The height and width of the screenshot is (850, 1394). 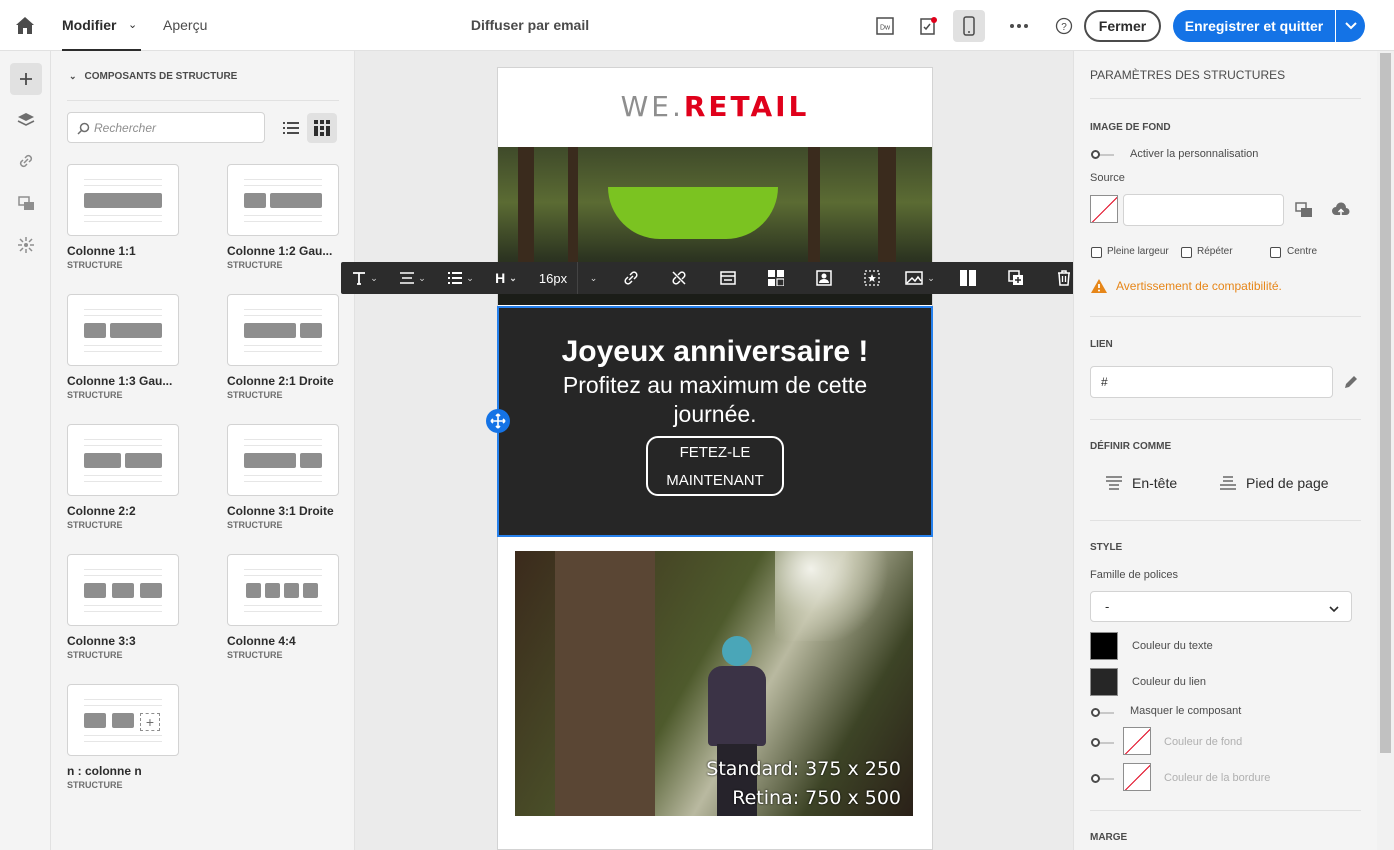 What do you see at coordinates (283, 347) in the screenshot?
I see `component-card-col-2-1: Colonne 2:1 Droite STRUCTURE` at bounding box center [283, 347].